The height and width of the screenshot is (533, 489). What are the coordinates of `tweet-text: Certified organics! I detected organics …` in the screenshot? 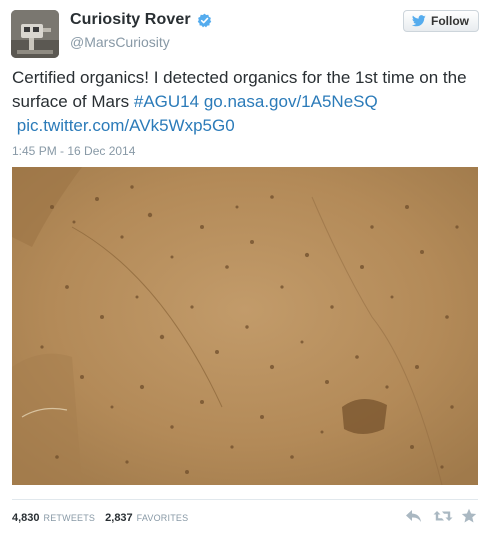 It's located at (247, 102).